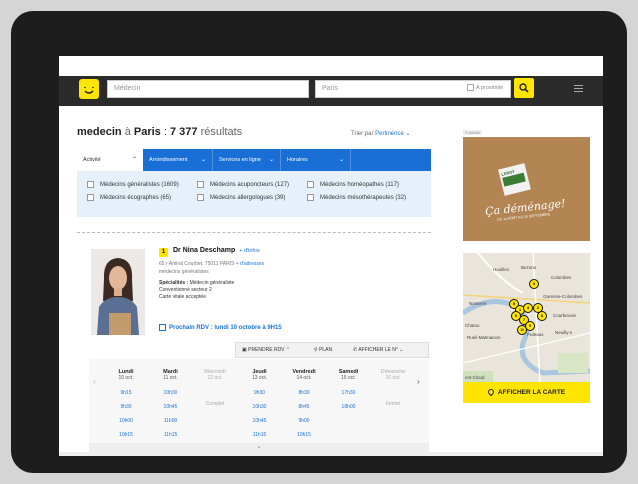 The height and width of the screenshot is (484, 638). Describe the element at coordinates (565, 315) in the screenshot. I see `map-label: Courbevoie` at that location.